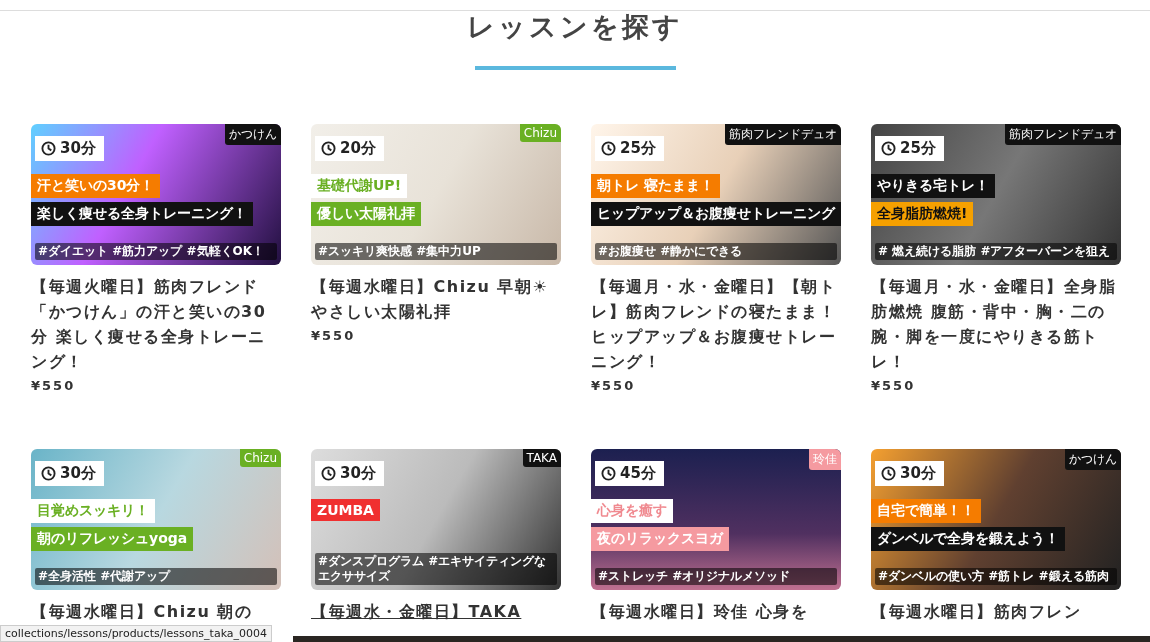 Image resolution: width=1150 pixels, height=642 pixels. What do you see at coordinates (716, 251) in the screenshot?
I see `hashtags: #お腹痩せ #静かにできる` at bounding box center [716, 251].